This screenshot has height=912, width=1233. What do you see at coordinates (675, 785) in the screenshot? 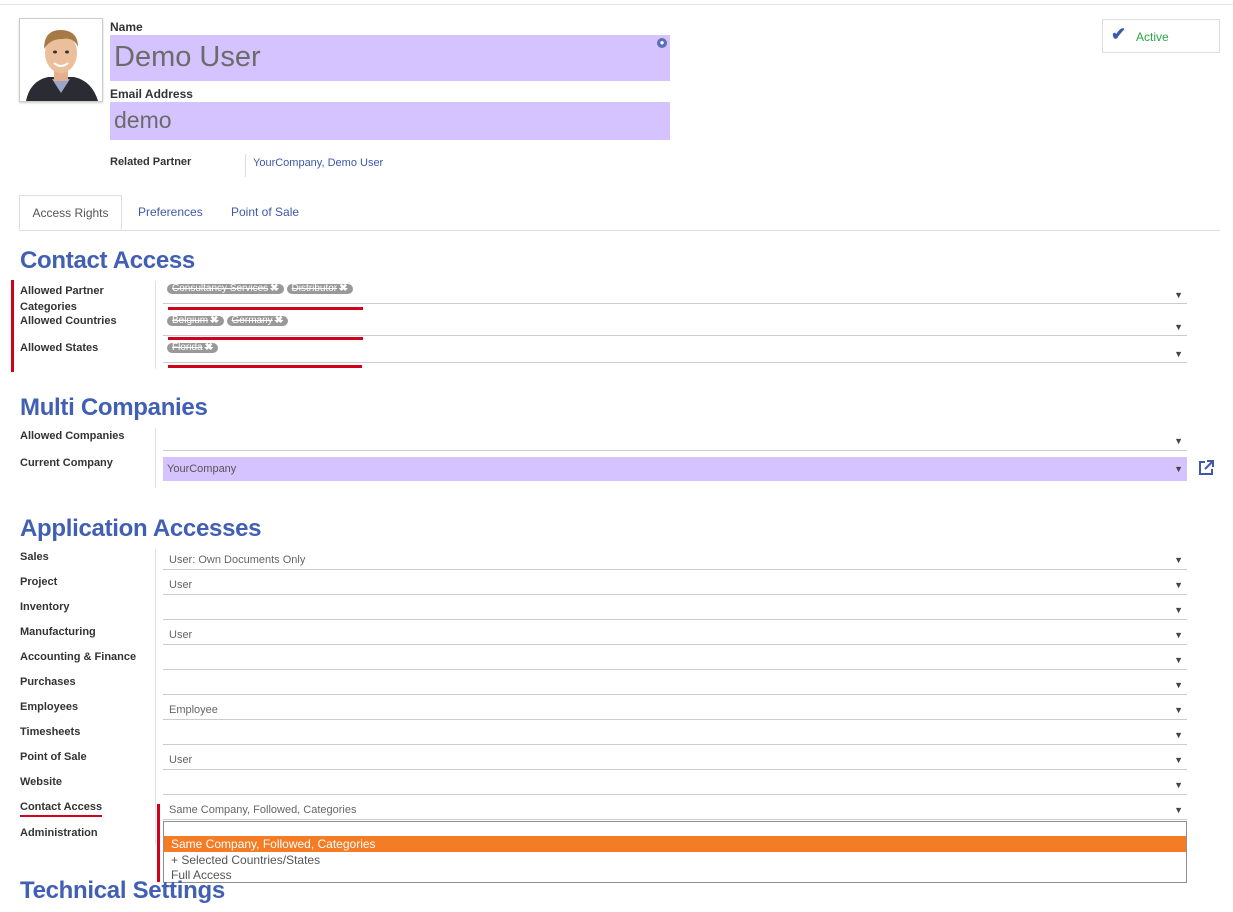
I see `app-select-website: ▼` at bounding box center [675, 785].